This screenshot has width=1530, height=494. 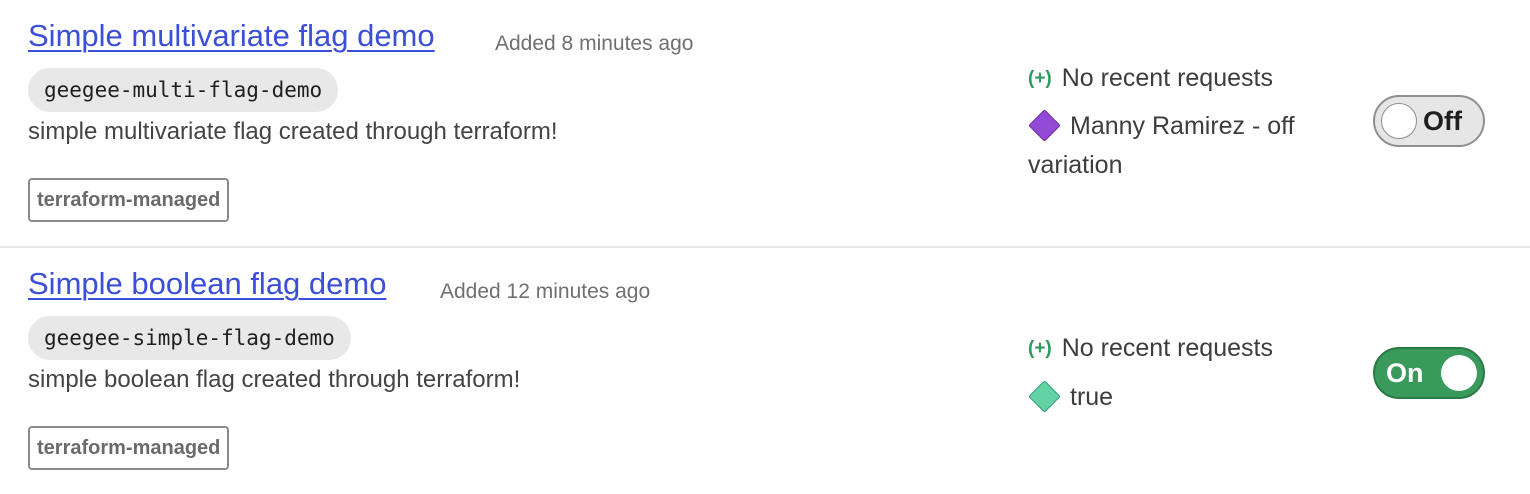 I want to click on flag-name-link: Simple multivariate flag demo, so click(x=231, y=36).